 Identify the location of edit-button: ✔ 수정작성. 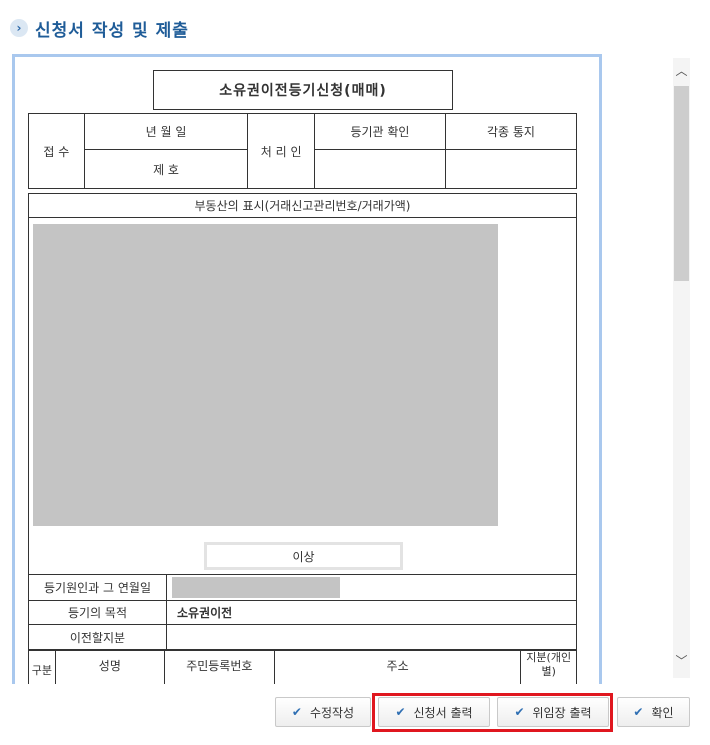
(323, 712).